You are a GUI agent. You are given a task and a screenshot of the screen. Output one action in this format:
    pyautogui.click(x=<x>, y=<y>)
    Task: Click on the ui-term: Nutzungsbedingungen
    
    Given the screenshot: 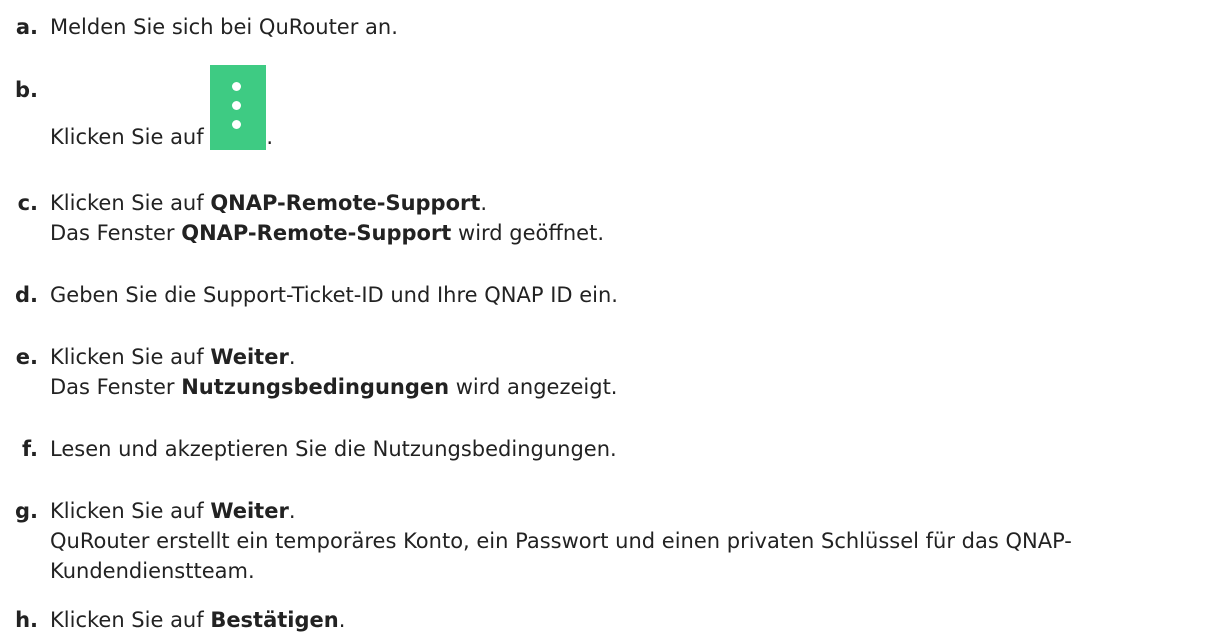 What is the action you would take?
    pyautogui.click(x=315, y=387)
    